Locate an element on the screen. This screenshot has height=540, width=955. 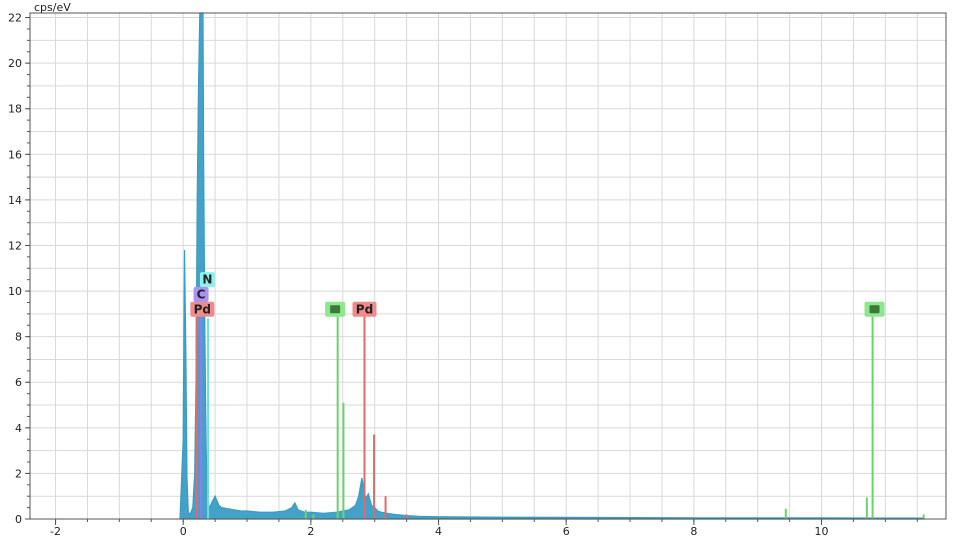
y-axis-unit-label: cps/eV is located at coordinates (52, 7).